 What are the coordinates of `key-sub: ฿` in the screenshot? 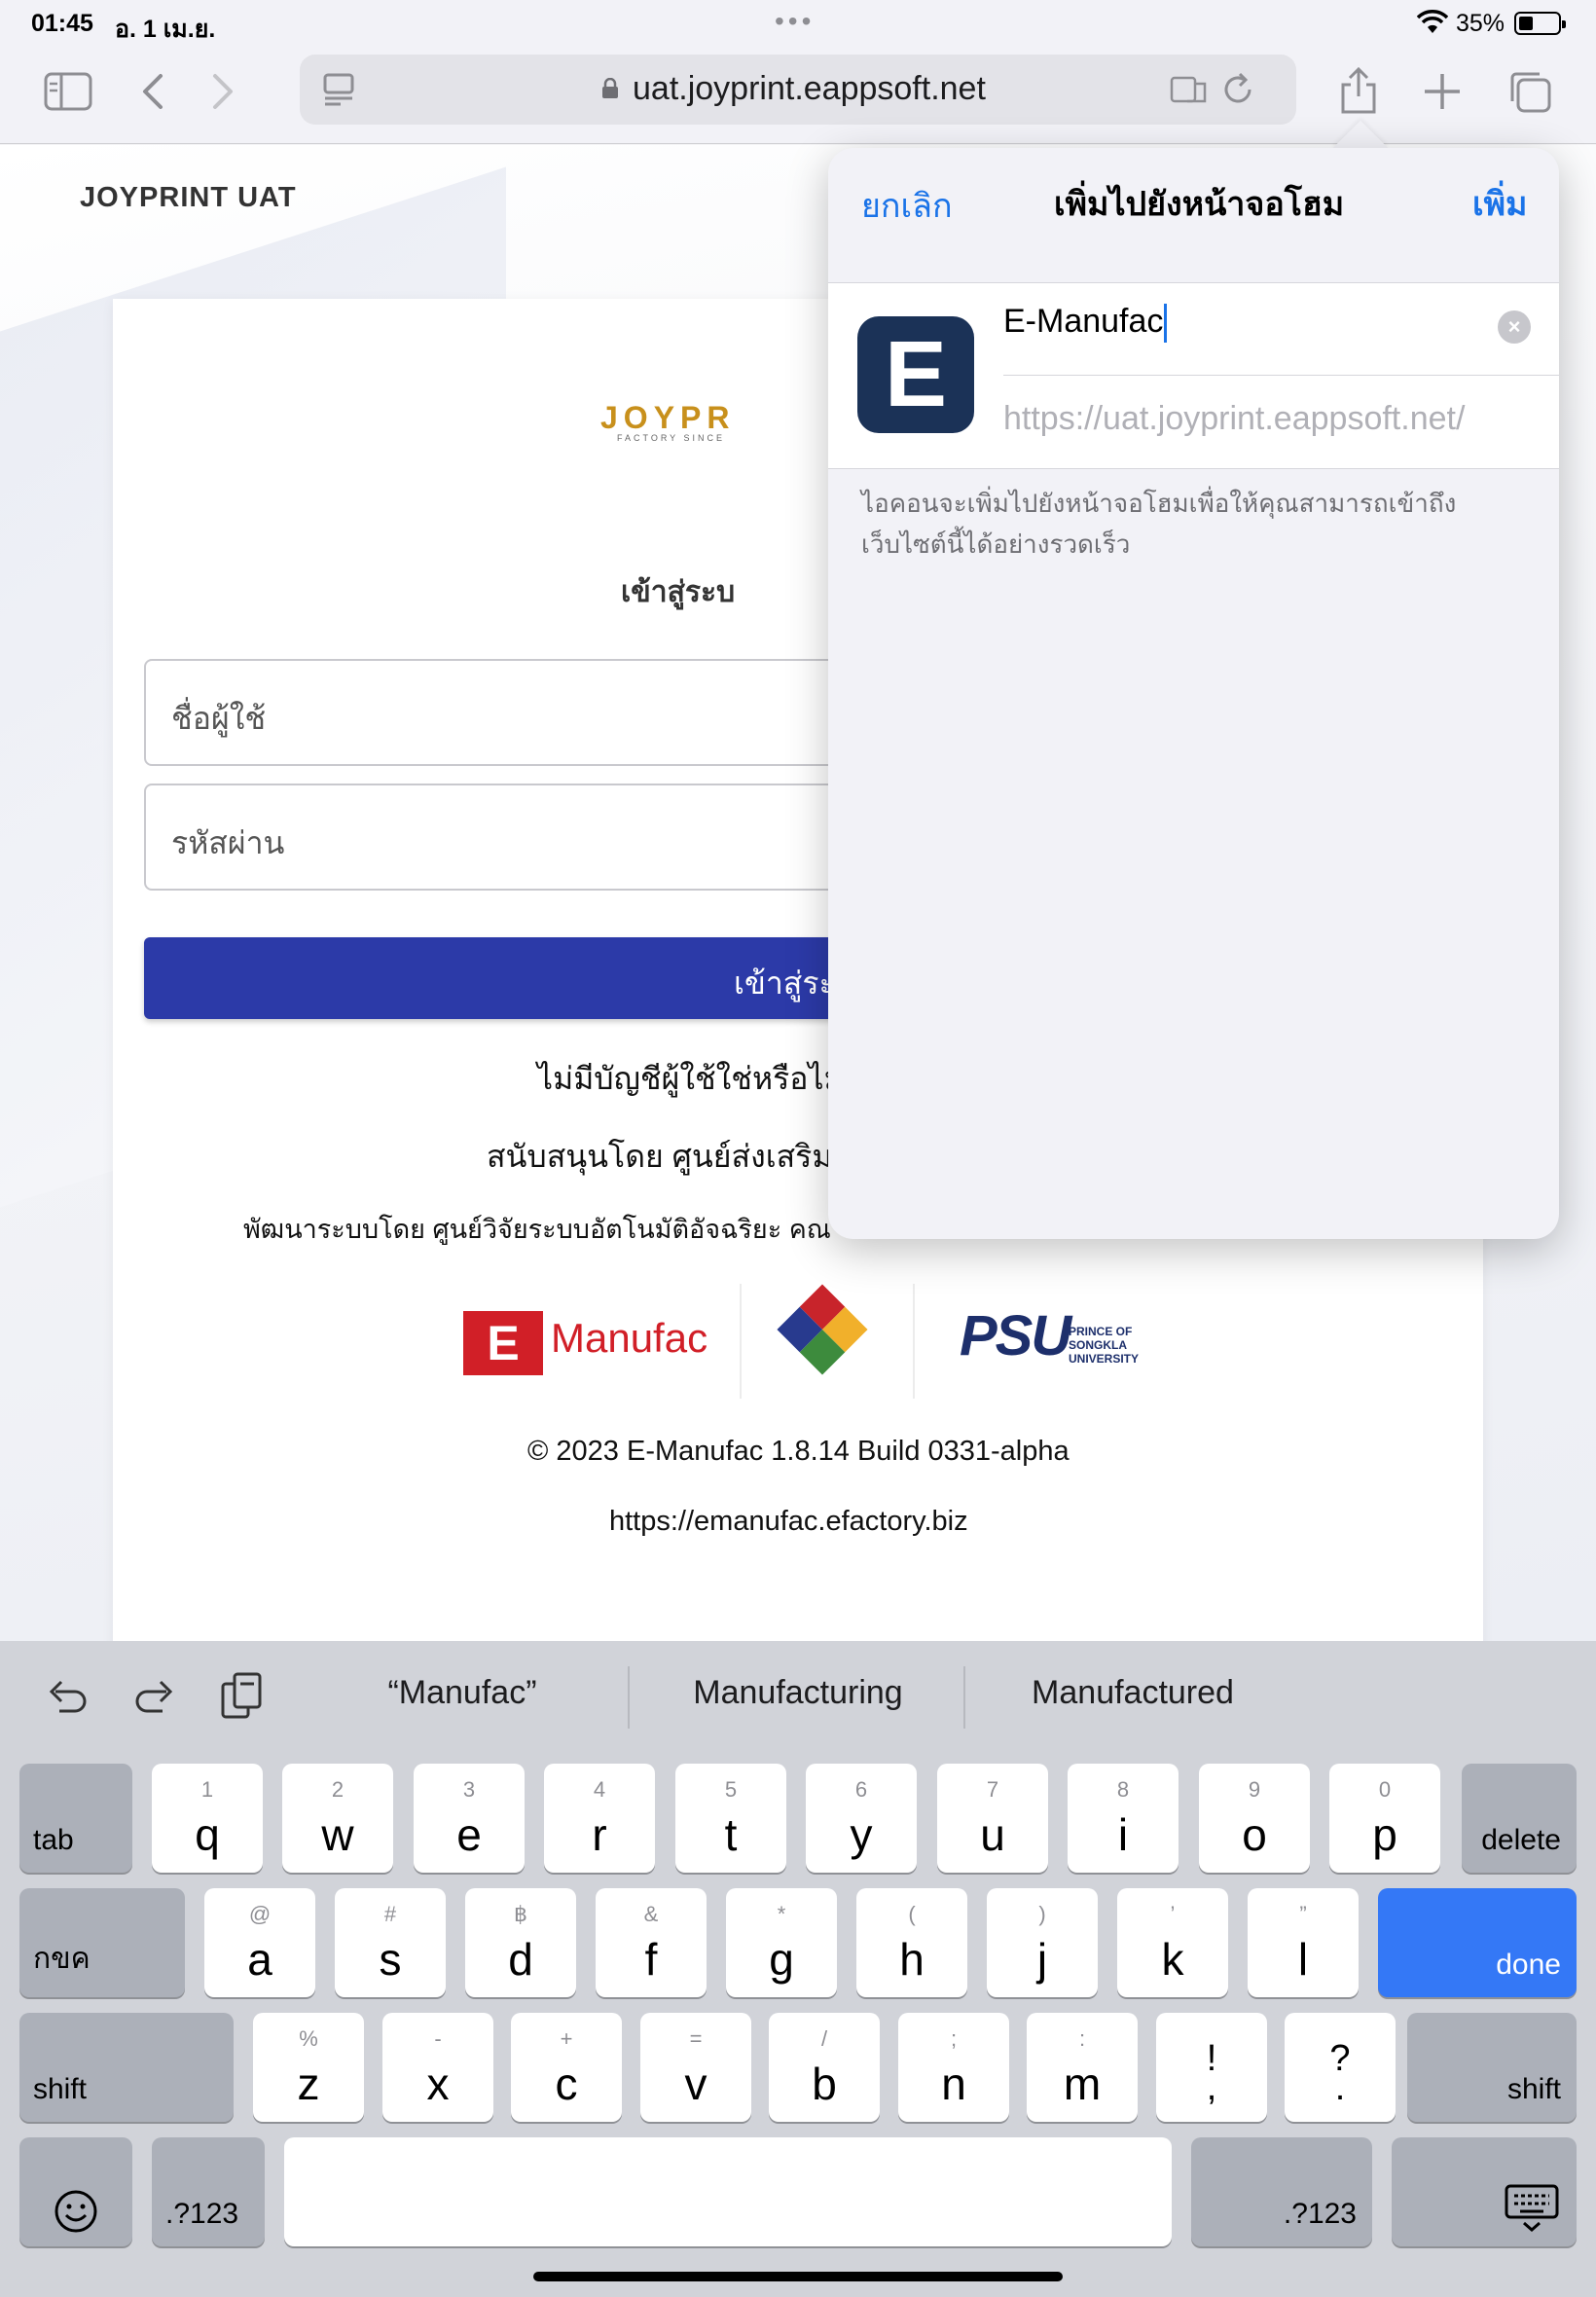 It's located at (520, 1914).